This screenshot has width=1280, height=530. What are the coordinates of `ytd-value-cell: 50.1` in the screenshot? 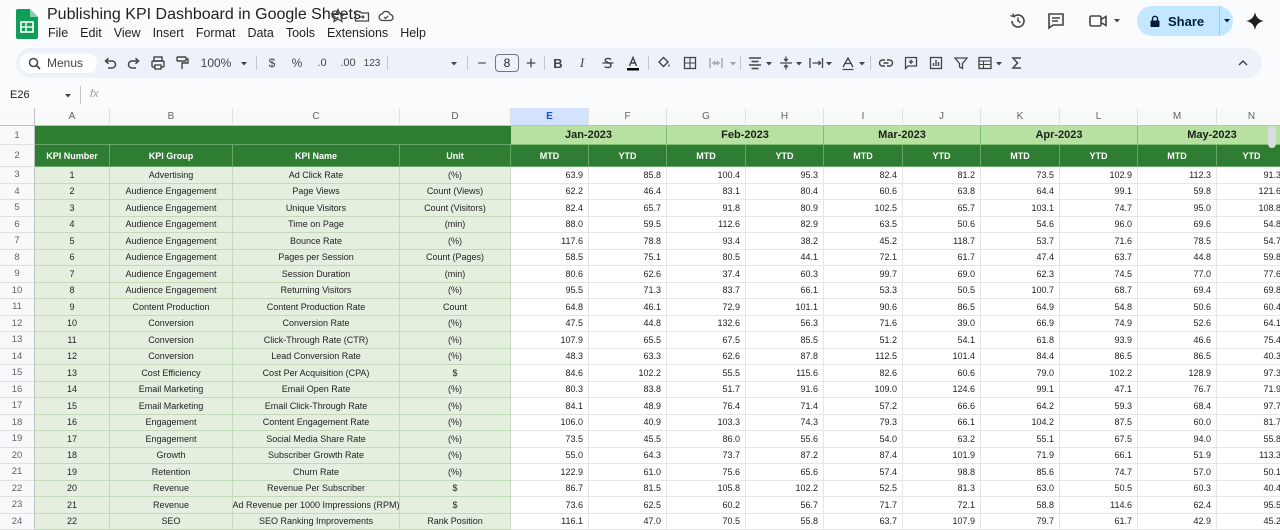 It's located at (1248, 472).